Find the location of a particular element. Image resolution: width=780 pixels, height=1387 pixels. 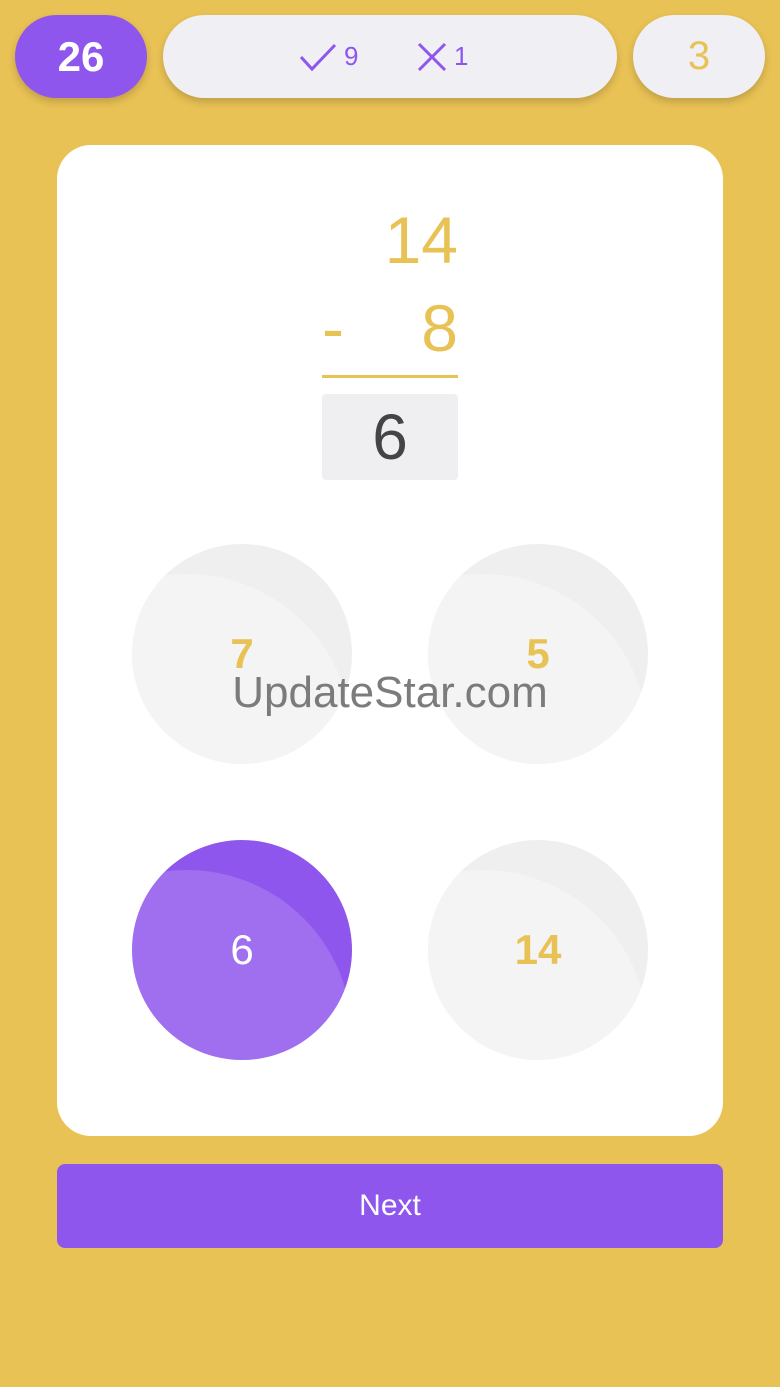

answer-box: 6 is located at coordinates (390, 437).